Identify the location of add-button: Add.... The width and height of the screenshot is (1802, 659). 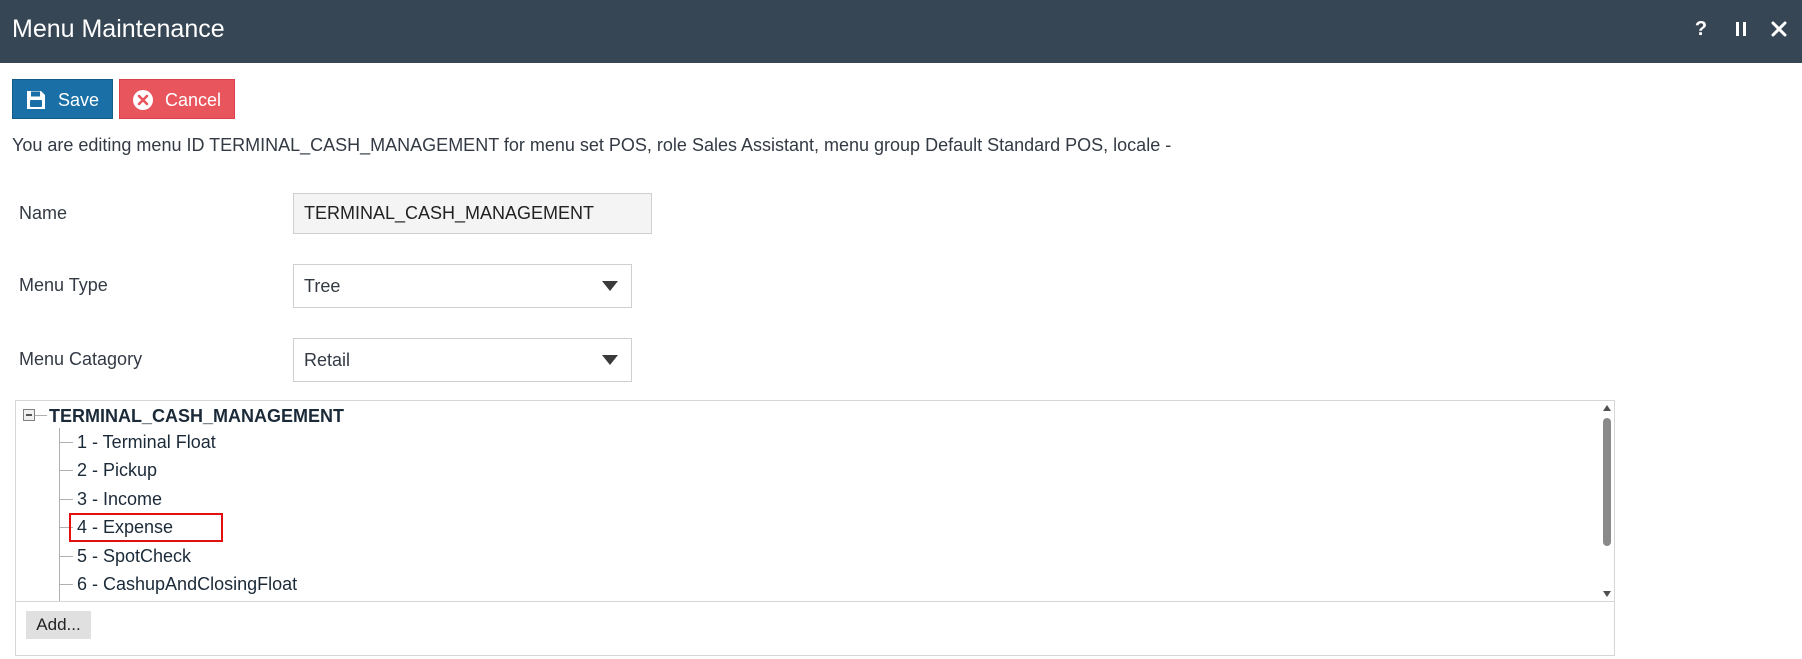
(58, 625).